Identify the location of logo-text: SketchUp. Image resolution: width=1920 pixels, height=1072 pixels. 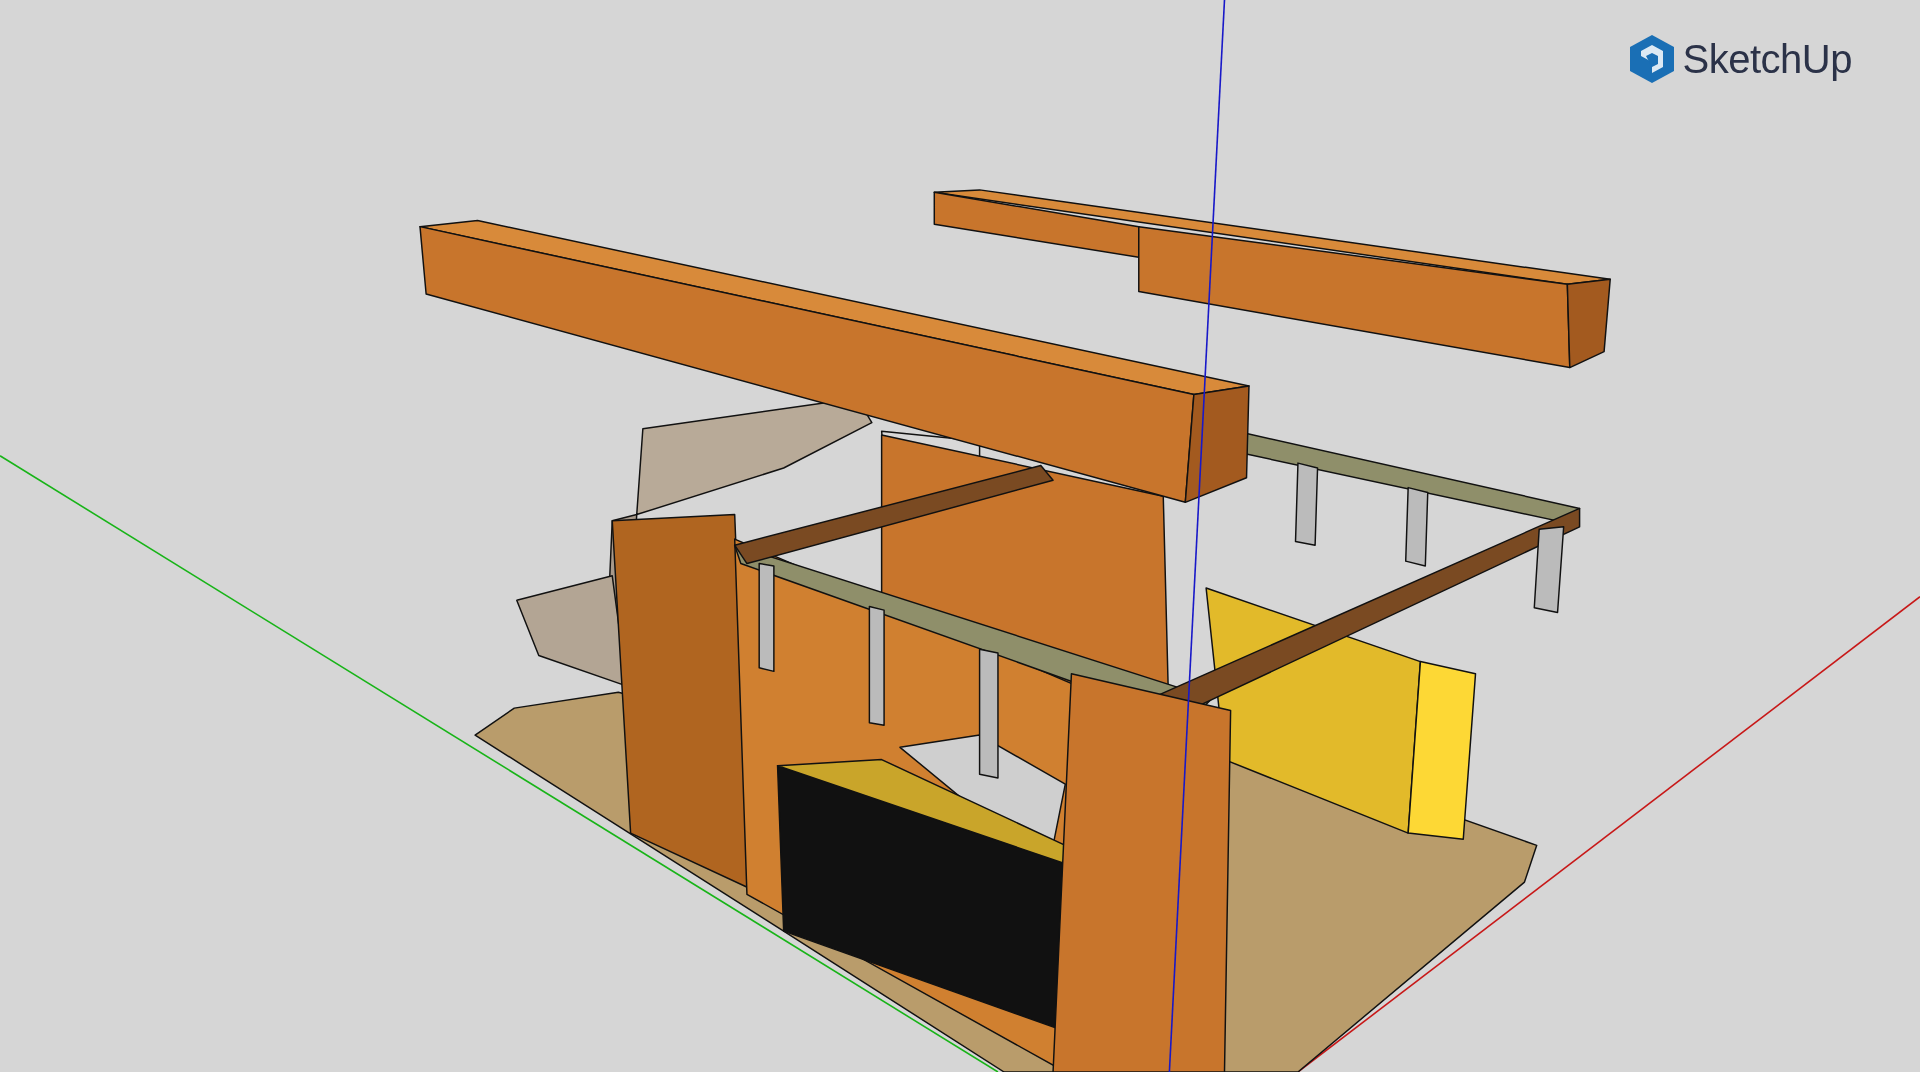
(1767, 59).